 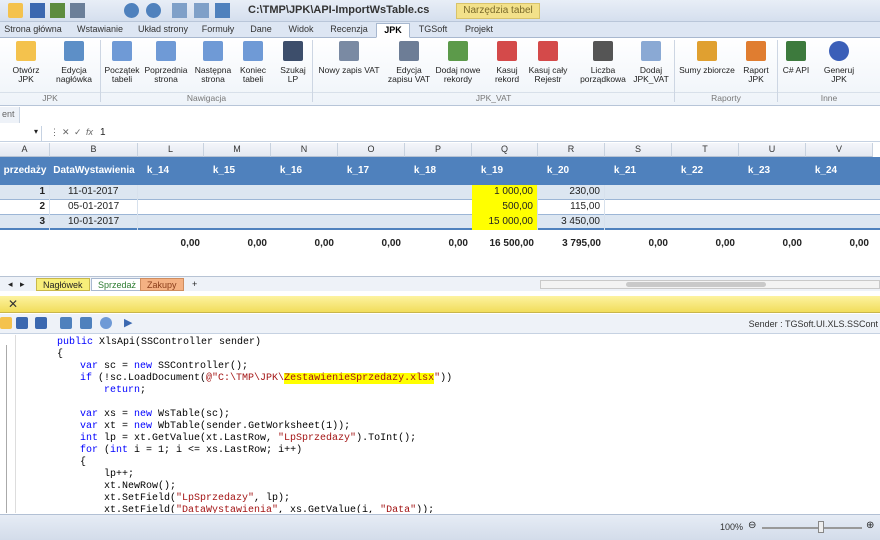 I want to click on header-k14: k_14, so click(x=158, y=171).